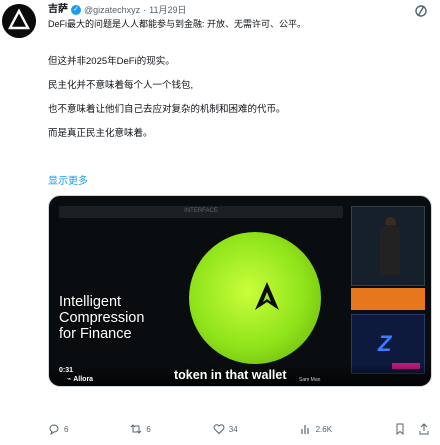  What do you see at coordinates (412, 429) in the screenshot?
I see `post-secondary-actions` at bounding box center [412, 429].